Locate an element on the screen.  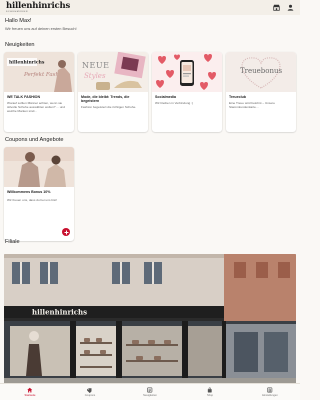
coupon-icon is located at coordinates (90, 390).